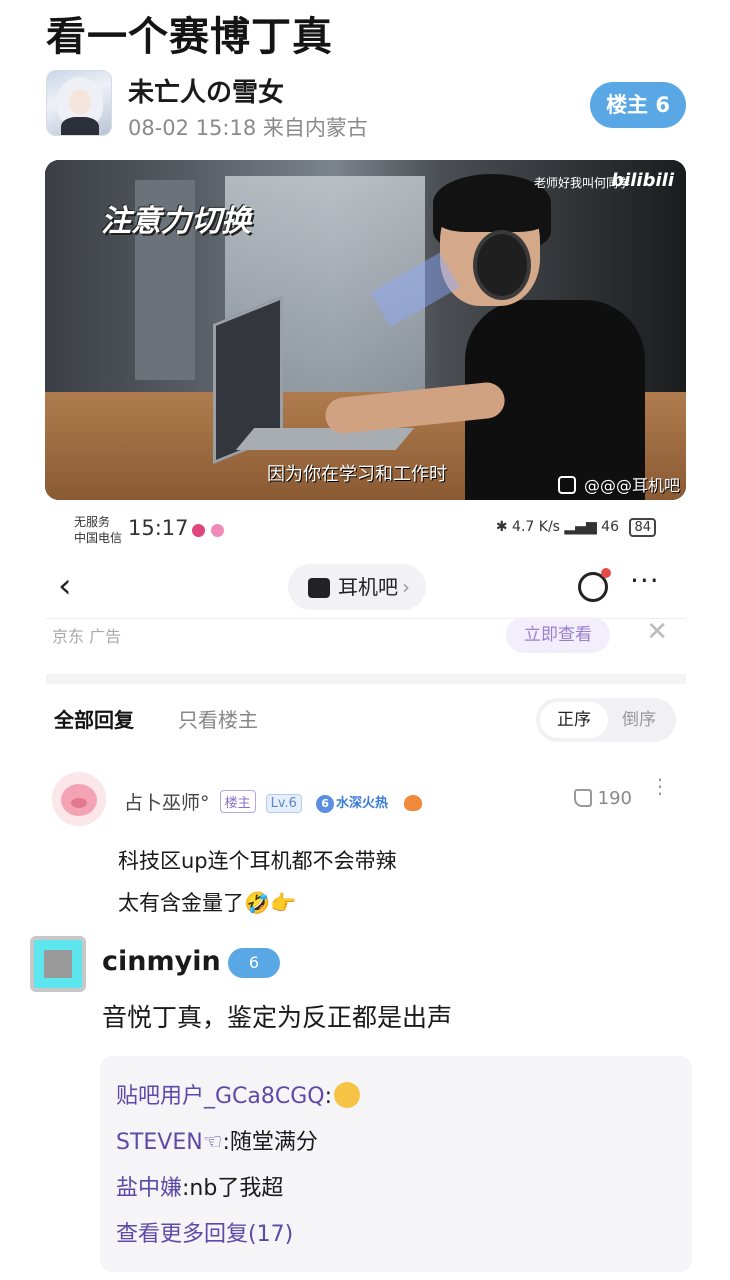 The height and width of the screenshot is (1280, 730). Describe the element at coordinates (176, 221) in the screenshot. I see `video-caption-title: 注意力切换` at that location.